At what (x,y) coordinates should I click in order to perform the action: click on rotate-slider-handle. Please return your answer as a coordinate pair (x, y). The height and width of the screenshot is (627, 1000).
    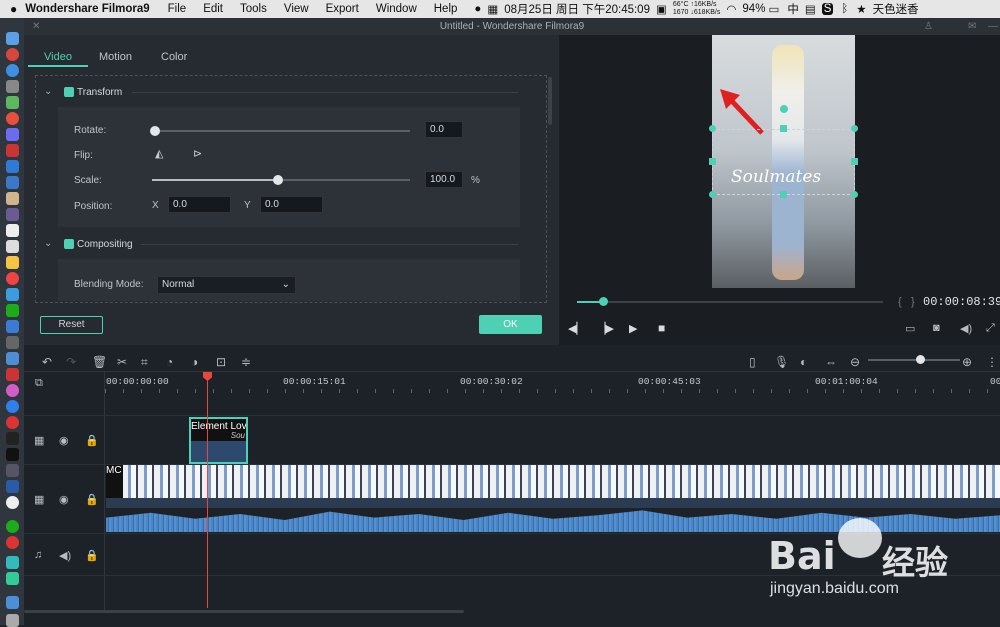
    Looking at the image, I should click on (155, 131).